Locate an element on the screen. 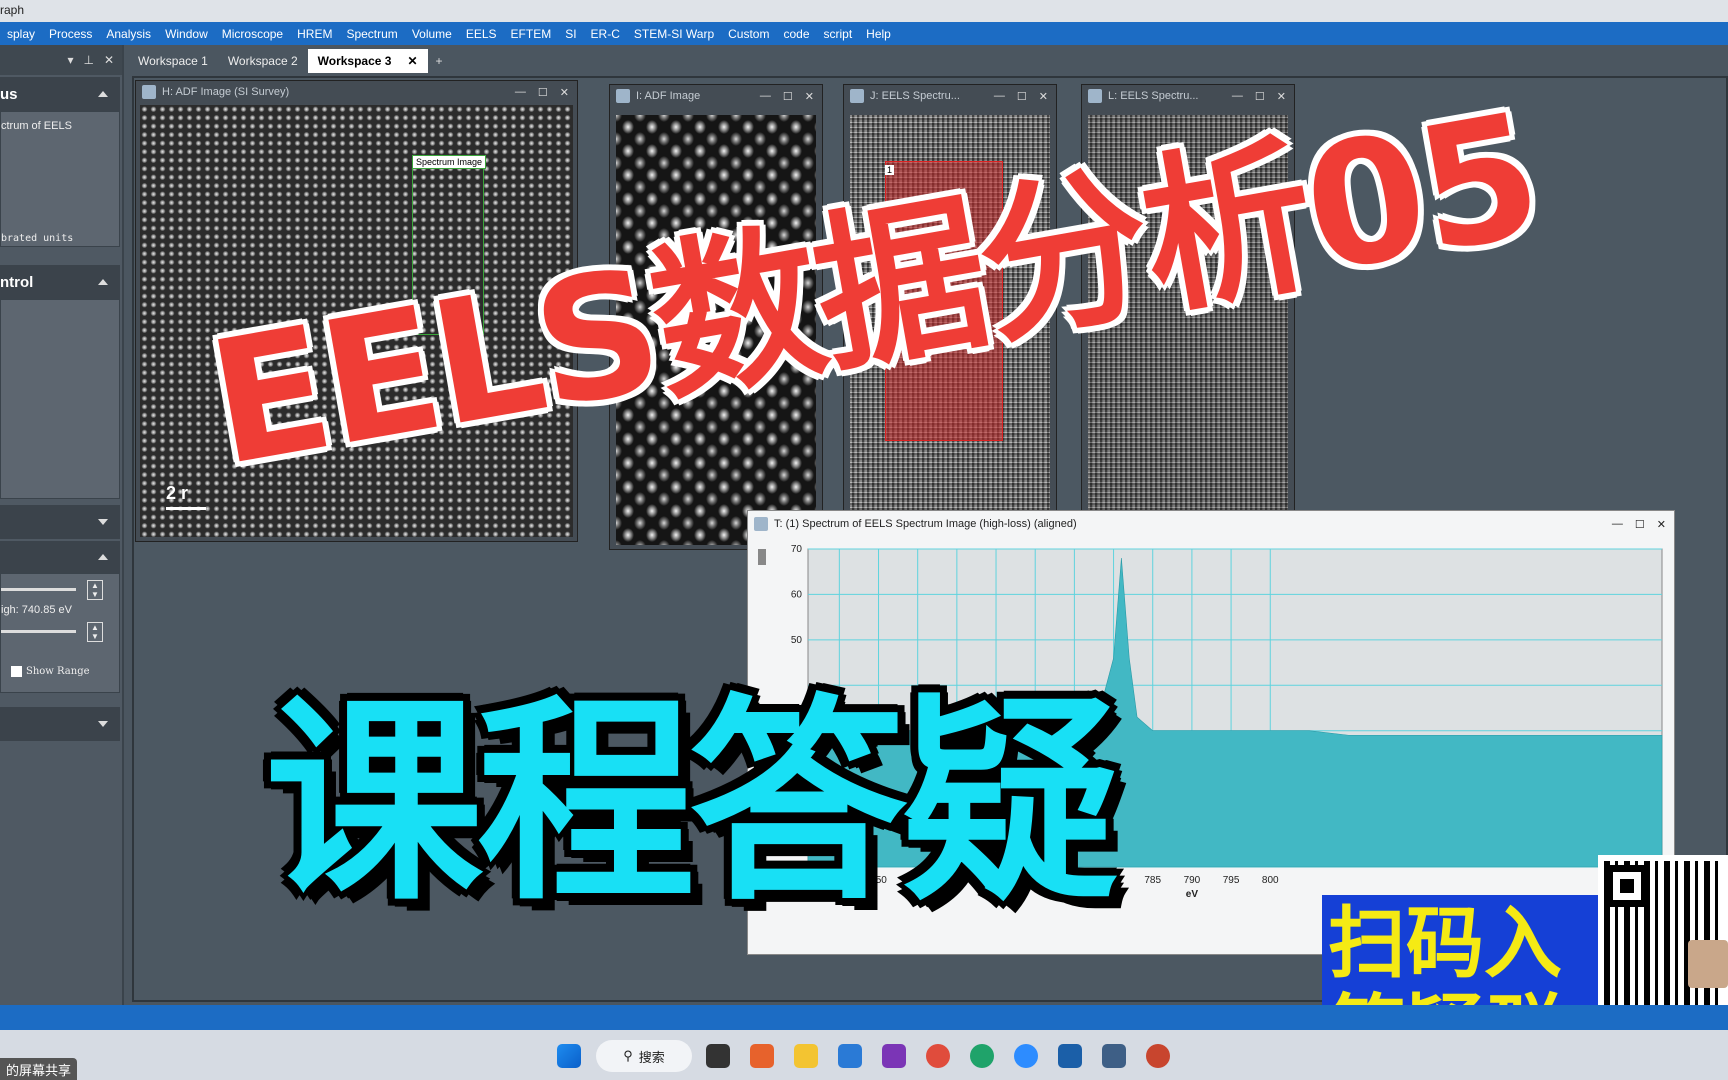 Image resolution: width=1728 pixels, height=1080 pixels. powerpoint-icon is located at coordinates (1158, 1056).